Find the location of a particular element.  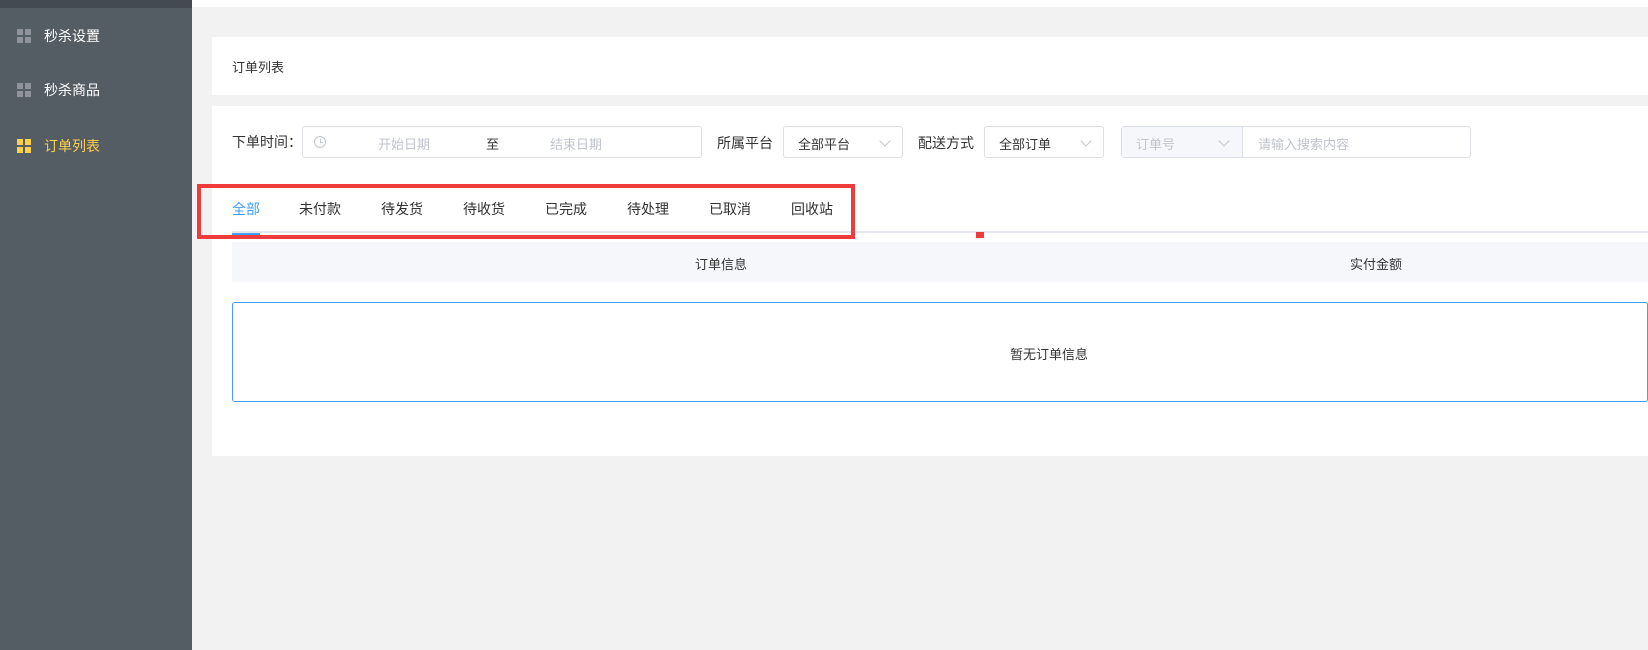

search-field-select: 订单号 is located at coordinates (1182, 142).